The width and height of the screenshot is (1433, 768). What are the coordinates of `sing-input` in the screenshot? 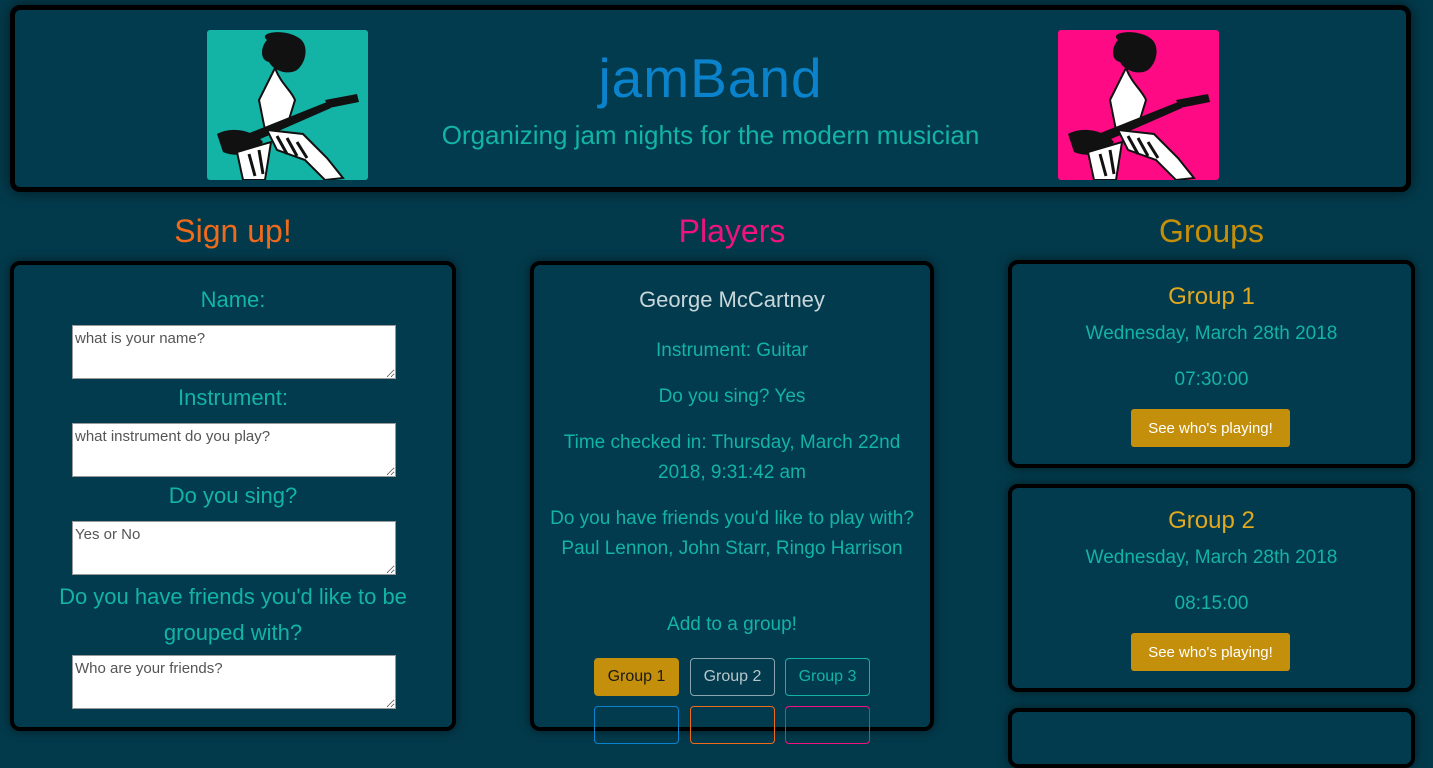 It's located at (234, 548).